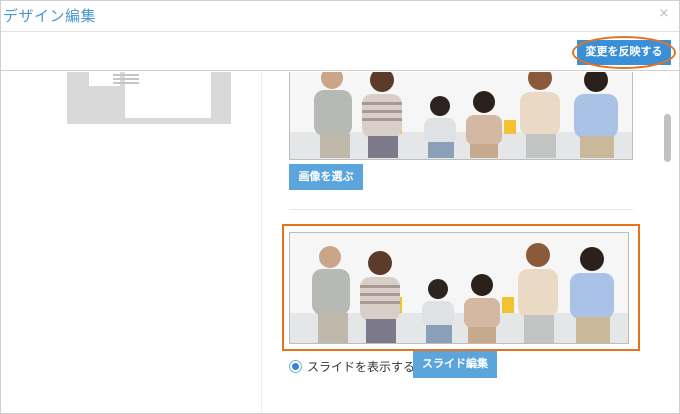 This screenshot has width=680, height=414. I want to click on panel-divider, so click(261, 242).